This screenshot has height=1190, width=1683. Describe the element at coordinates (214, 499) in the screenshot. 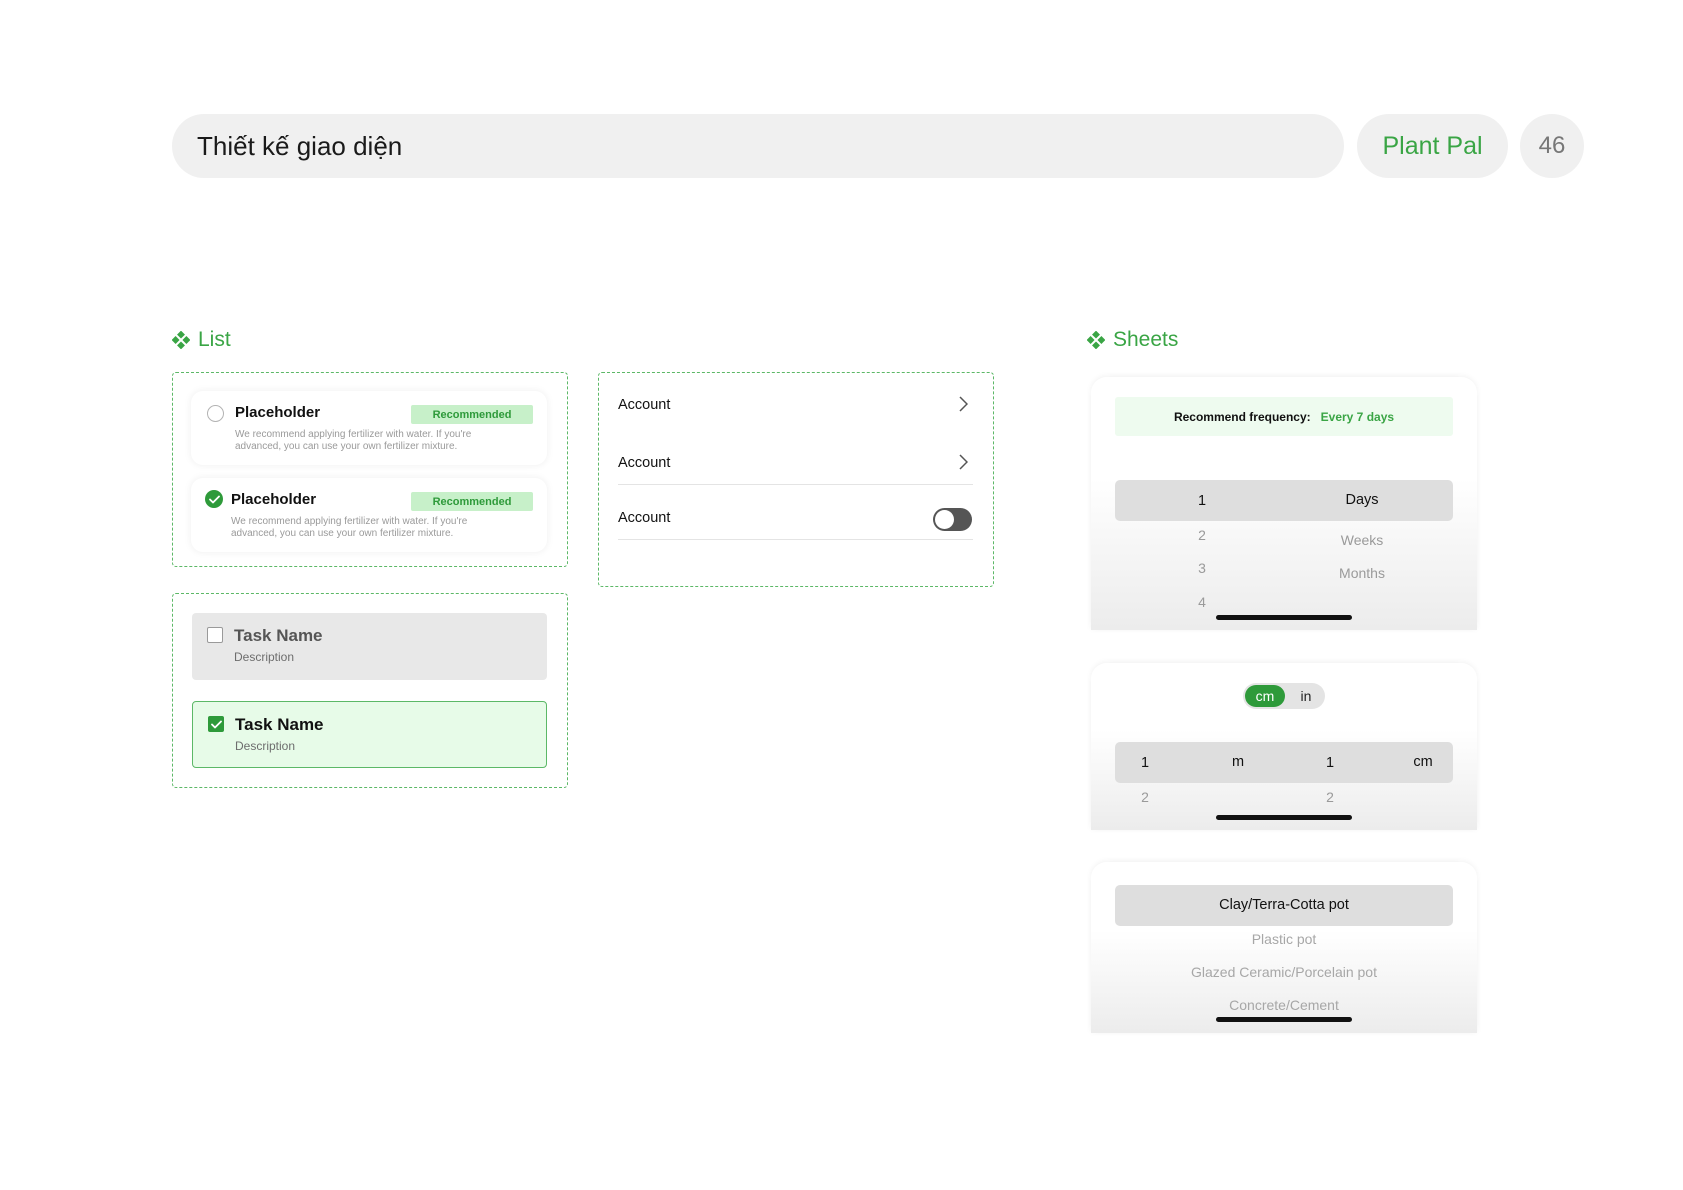

I see `check-circle-icon` at that location.